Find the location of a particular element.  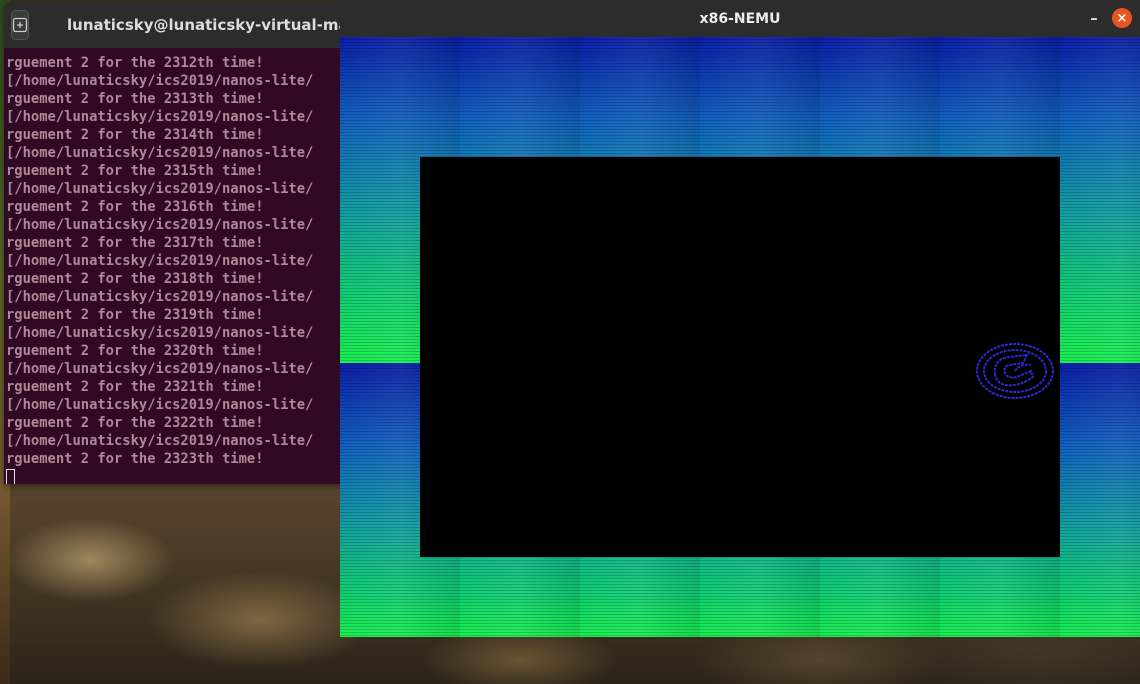

terminal-line: rguement 2 for the 2320th time! is located at coordinates (135, 351).